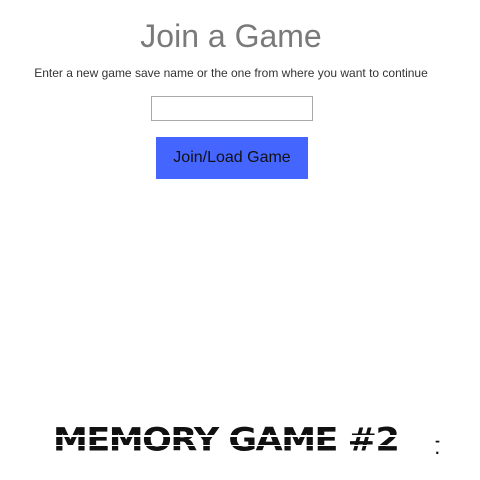 The width and height of the screenshot is (480, 480). What do you see at coordinates (231, 36) in the screenshot?
I see `page-title: Join a Game` at bounding box center [231, 36].